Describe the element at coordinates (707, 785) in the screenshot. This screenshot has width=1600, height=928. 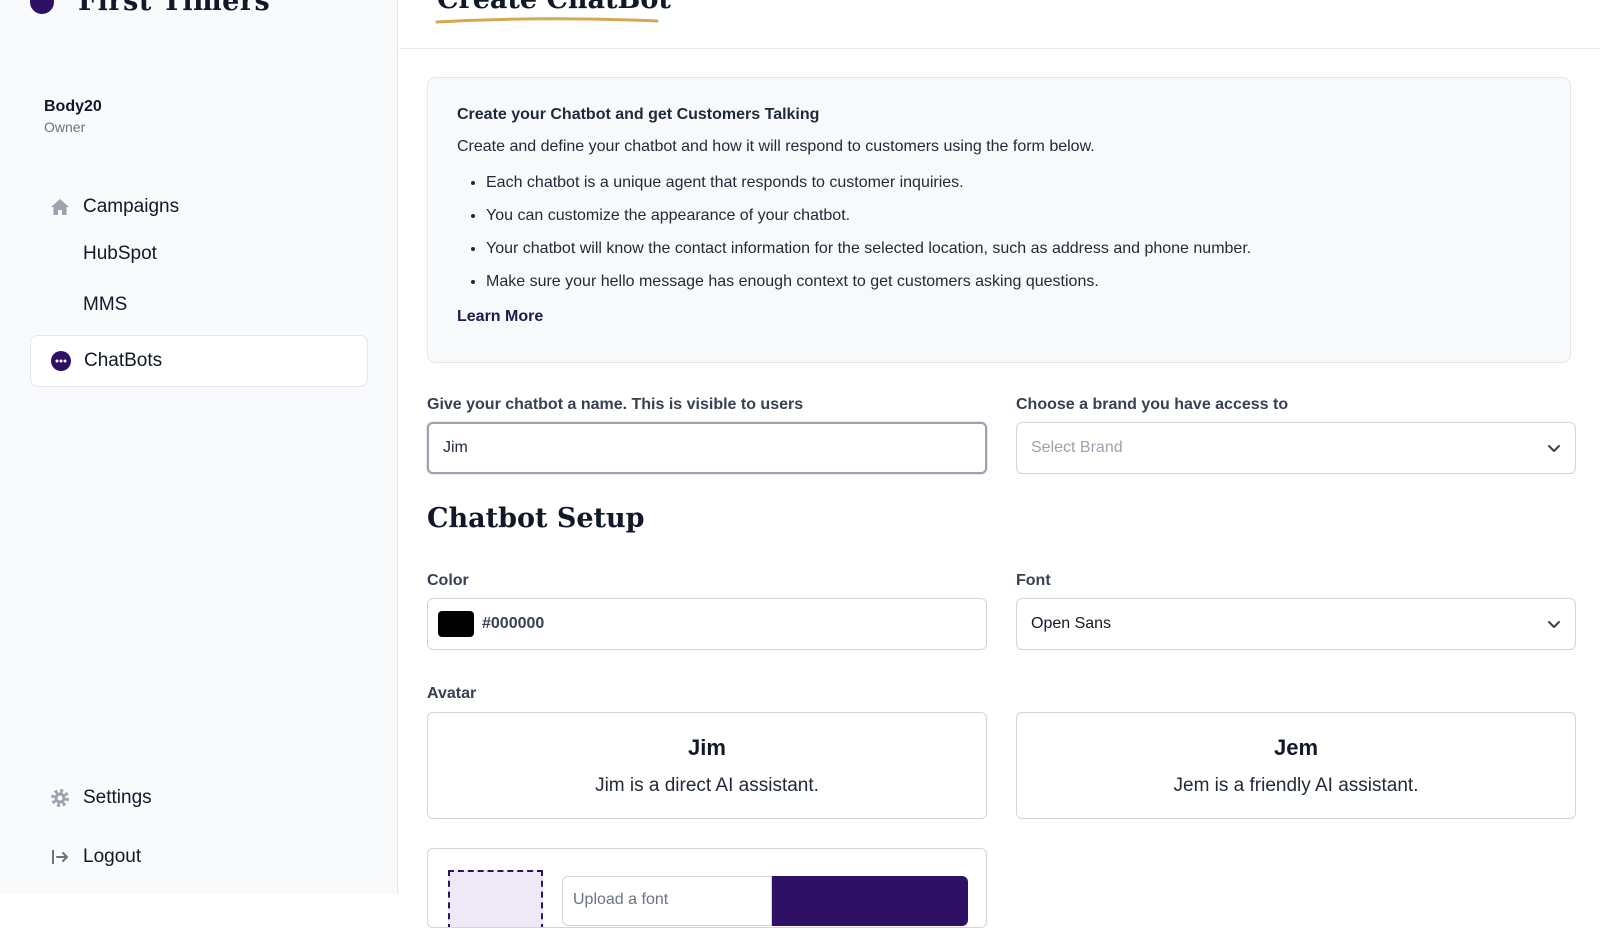
I see `avatar-description: Jim is a direct AI assistant.` at that location.